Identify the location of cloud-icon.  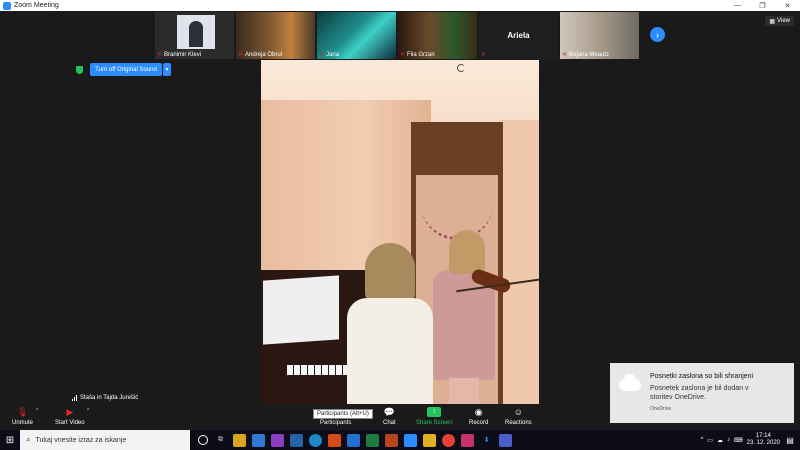
(630, 382).